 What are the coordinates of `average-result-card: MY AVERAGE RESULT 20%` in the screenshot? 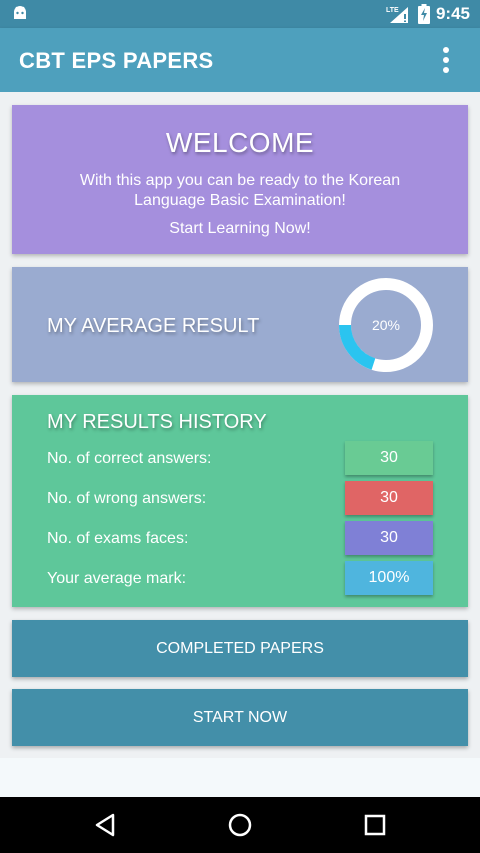 It's located at (240, 324).